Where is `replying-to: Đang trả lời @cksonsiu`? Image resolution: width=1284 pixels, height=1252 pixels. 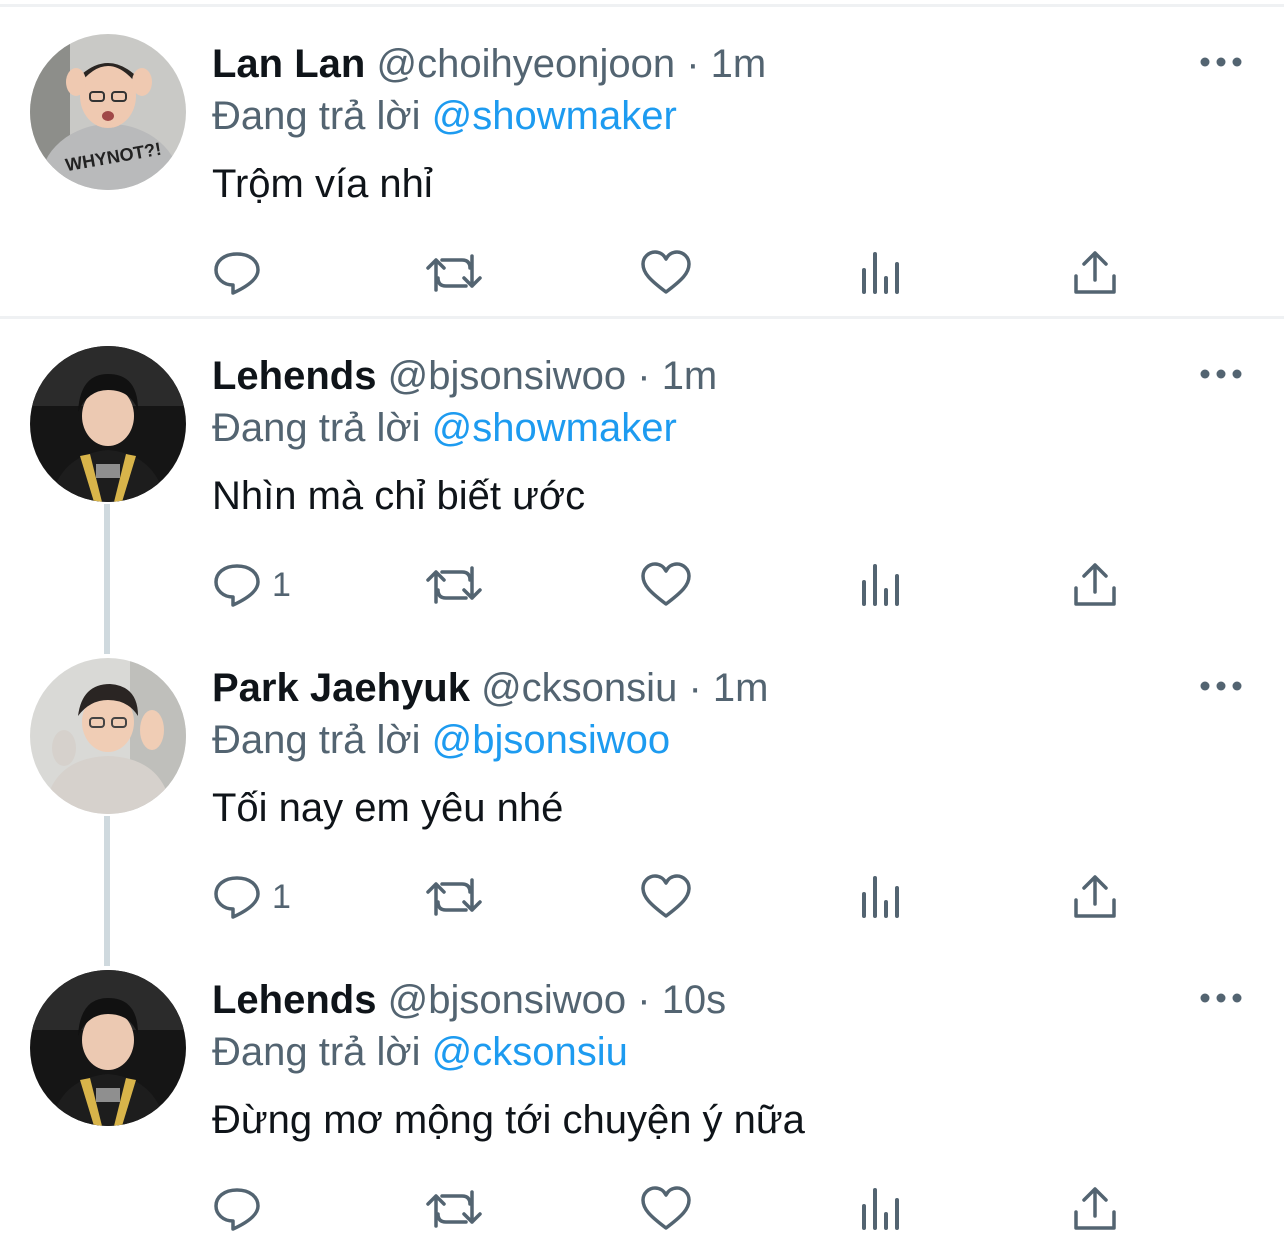
replying-to: Đang trả lời @cksonsiu is located at coordinates (420, 1052).